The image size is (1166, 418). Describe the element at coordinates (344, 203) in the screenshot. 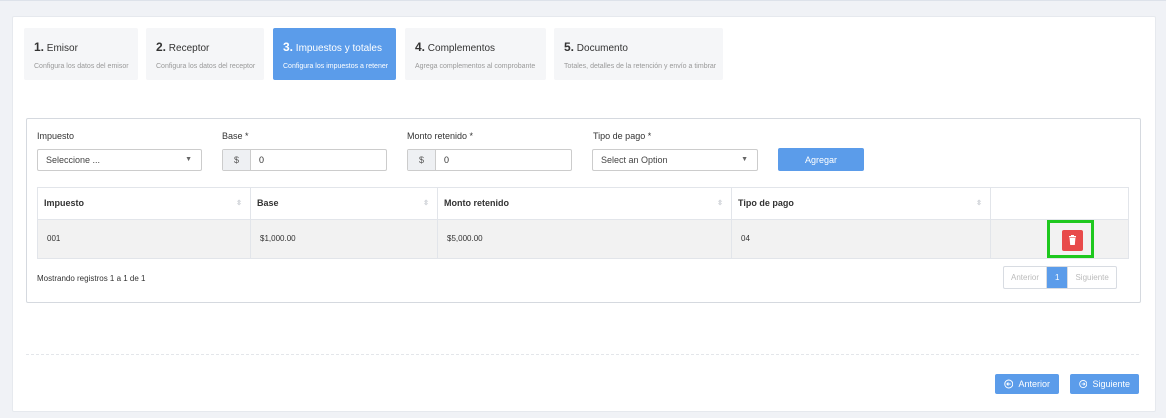

I see `col-base: Base ⇳` at that location.